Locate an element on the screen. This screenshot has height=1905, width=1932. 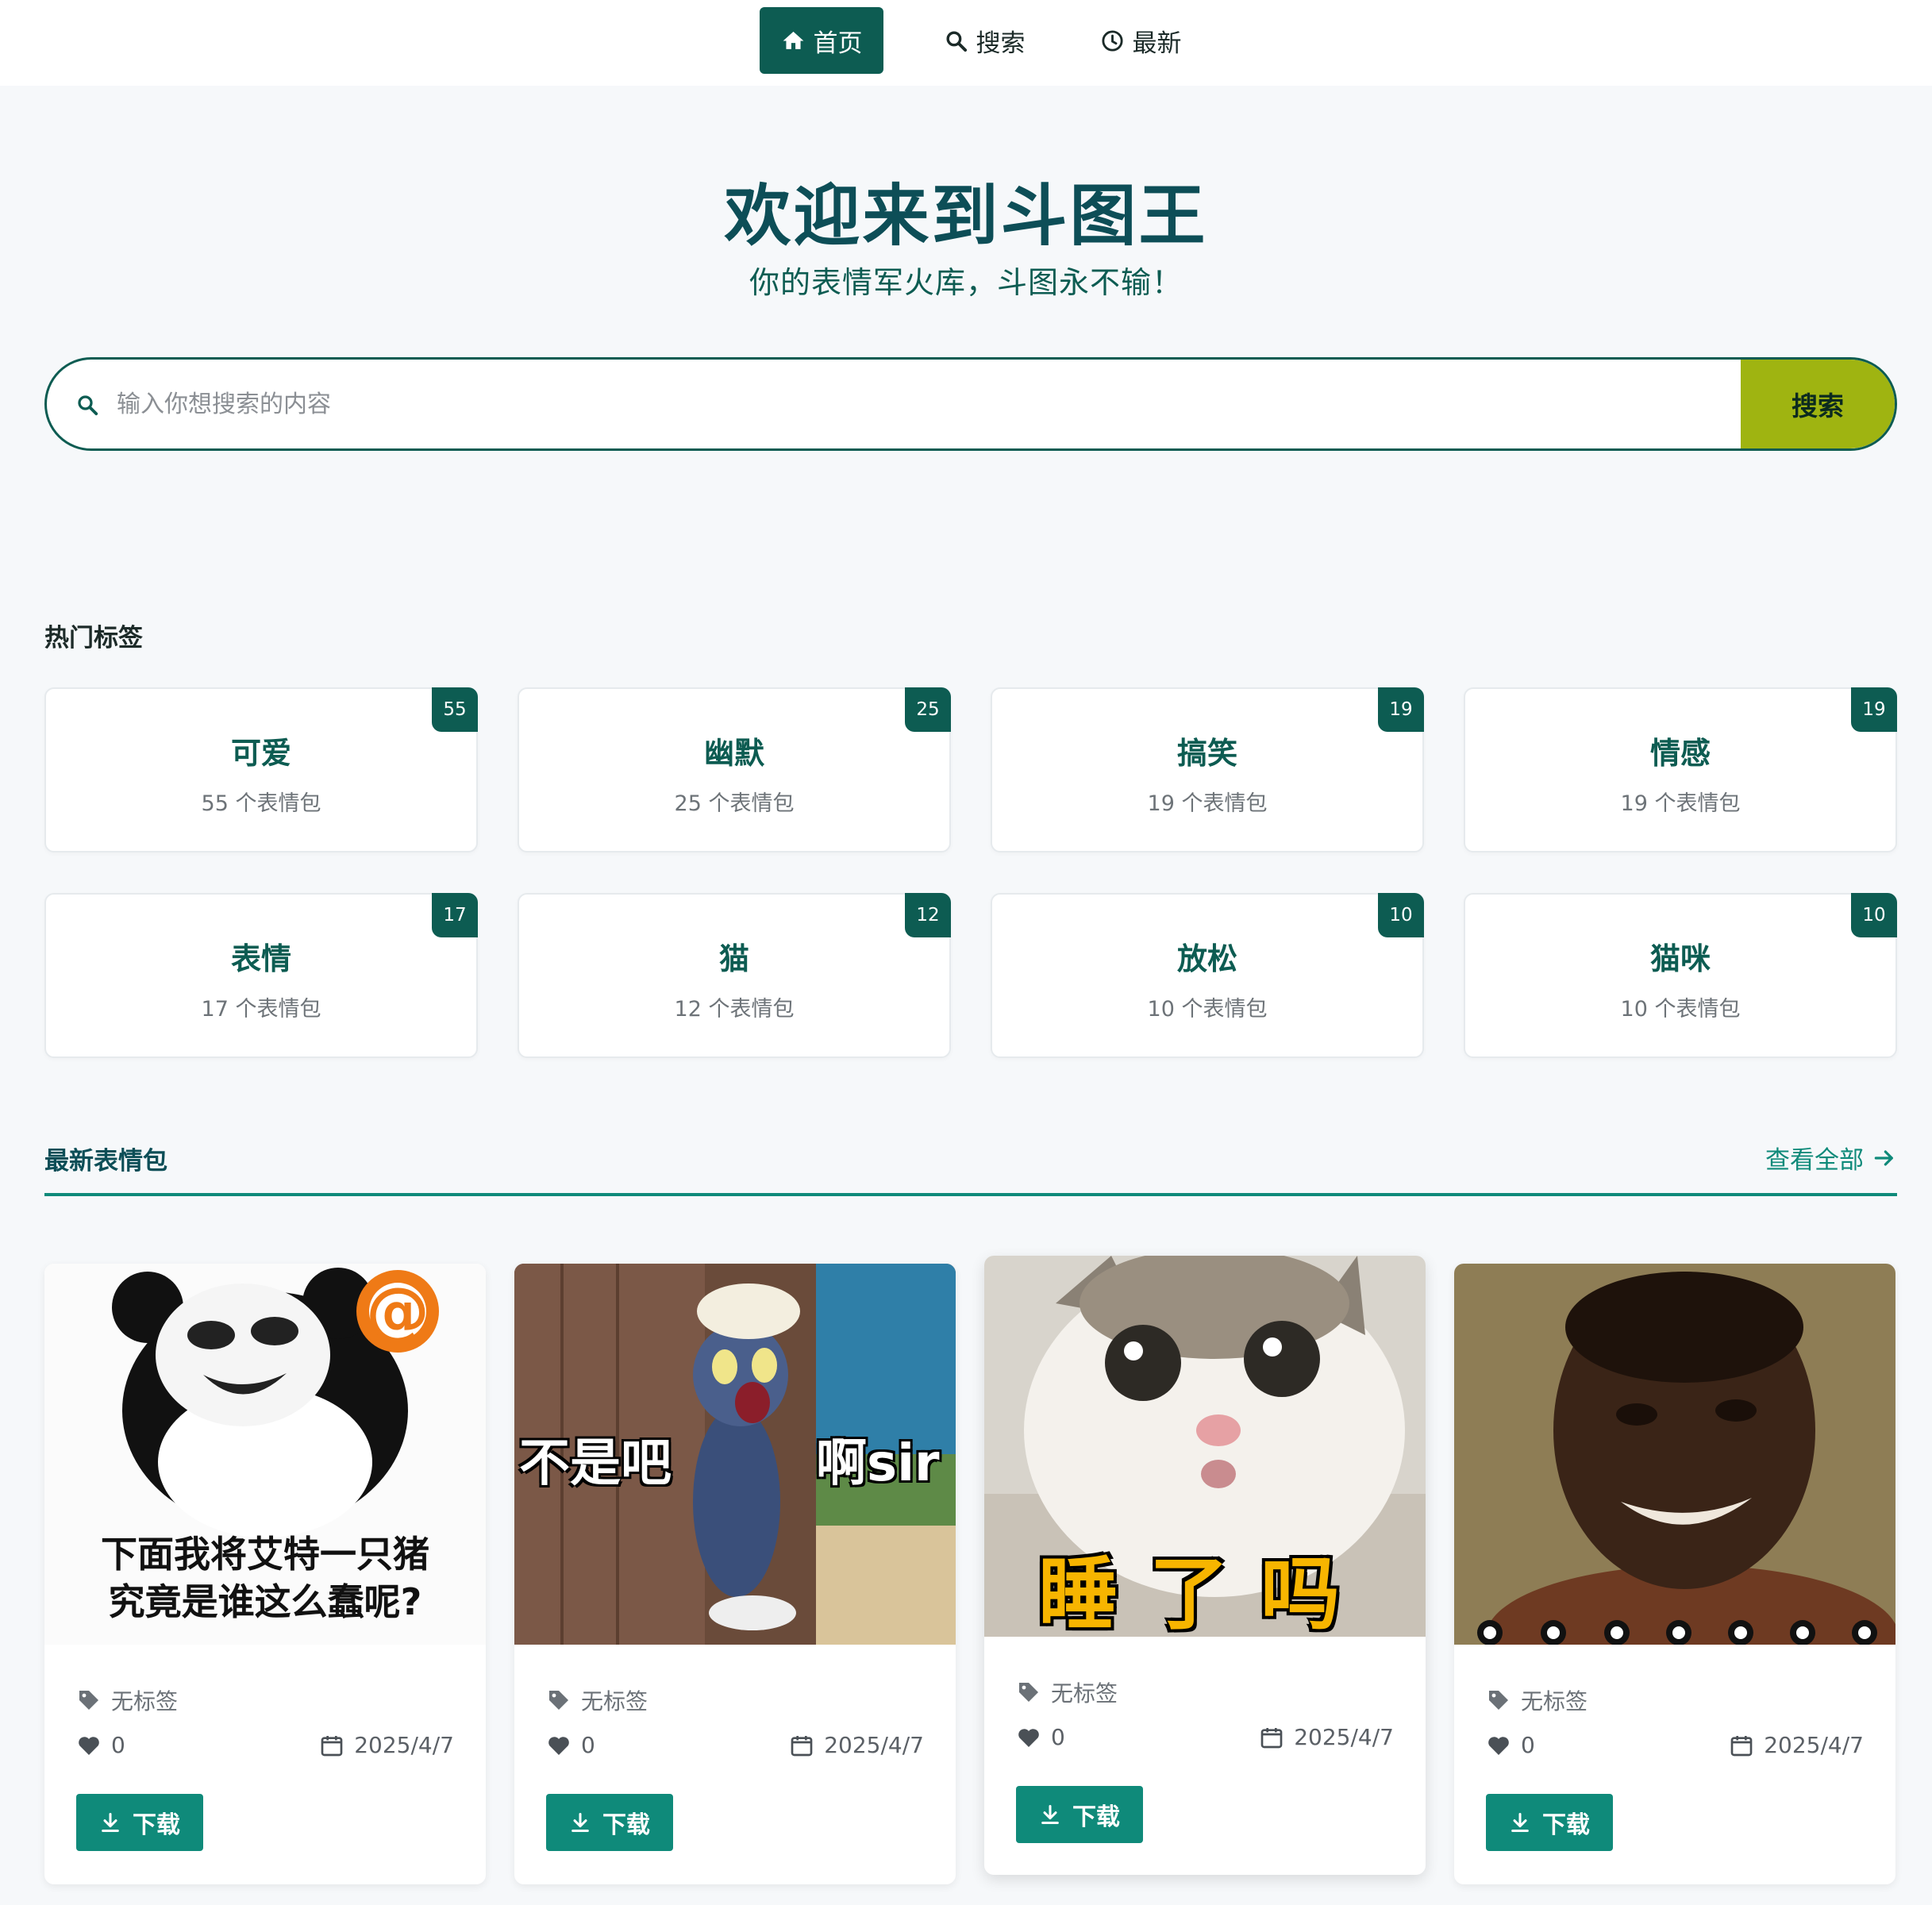
search-input is located at coordinates (938, 404).